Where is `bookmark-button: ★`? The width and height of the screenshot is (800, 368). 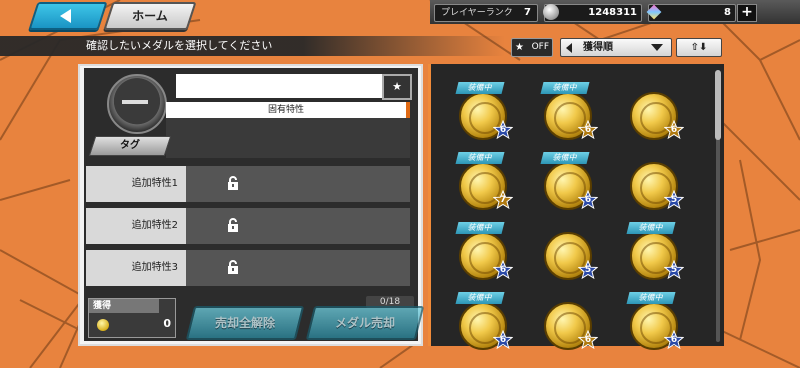 bookmark-button: ★ is located at coordinates (397, 87).